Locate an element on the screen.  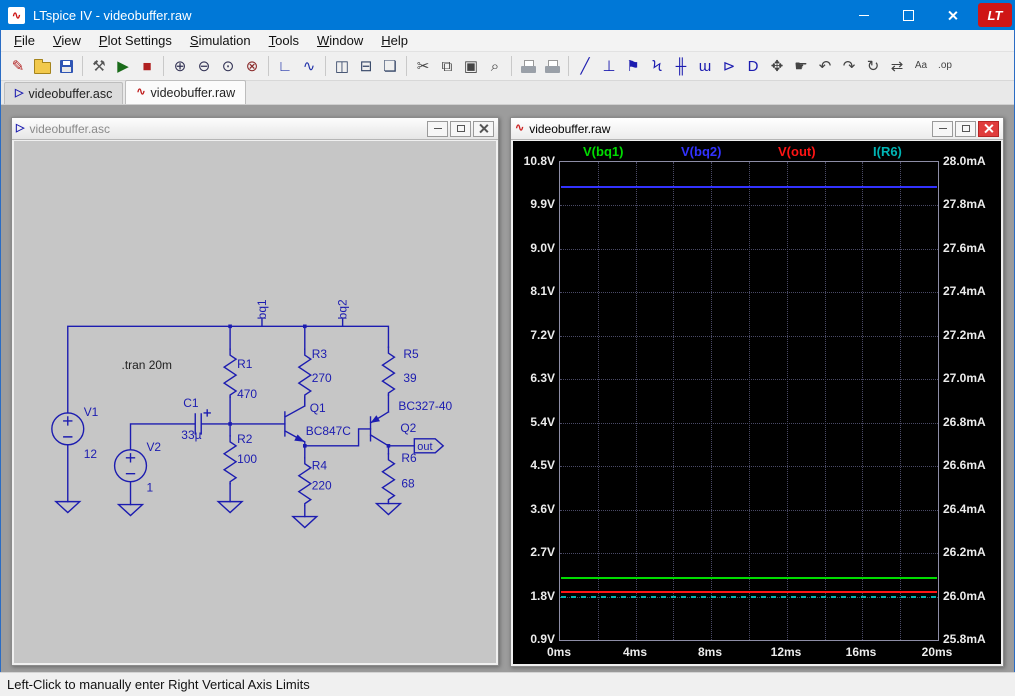
cut-button: ✂ is located at coordinates (423, 66).